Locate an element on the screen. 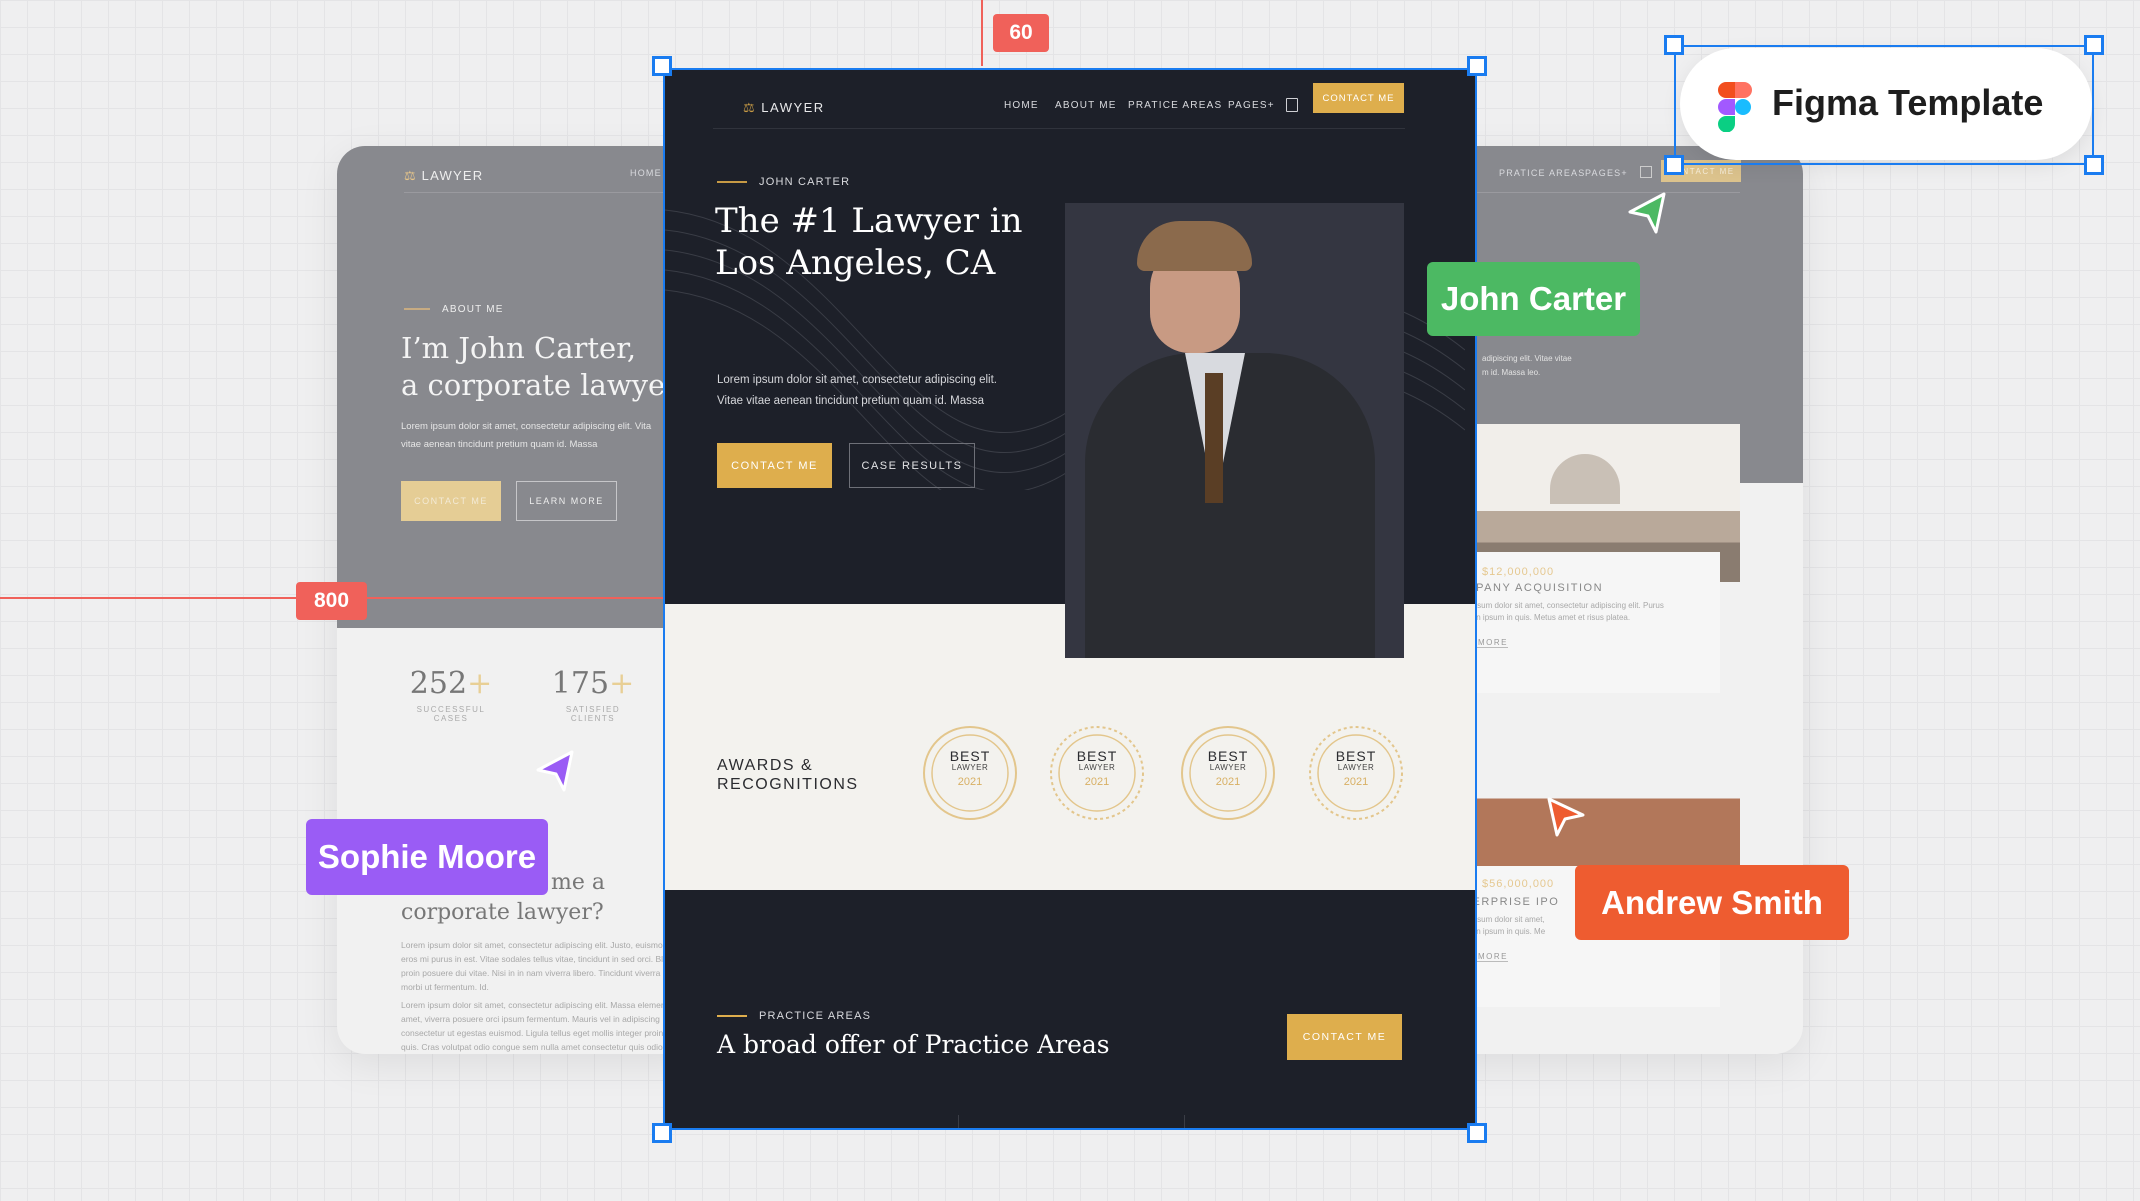 The width and height of the screenshot is (2140, 1201). hero-eyebrow: JOHN CARTER is located at coordinates (783, 182).